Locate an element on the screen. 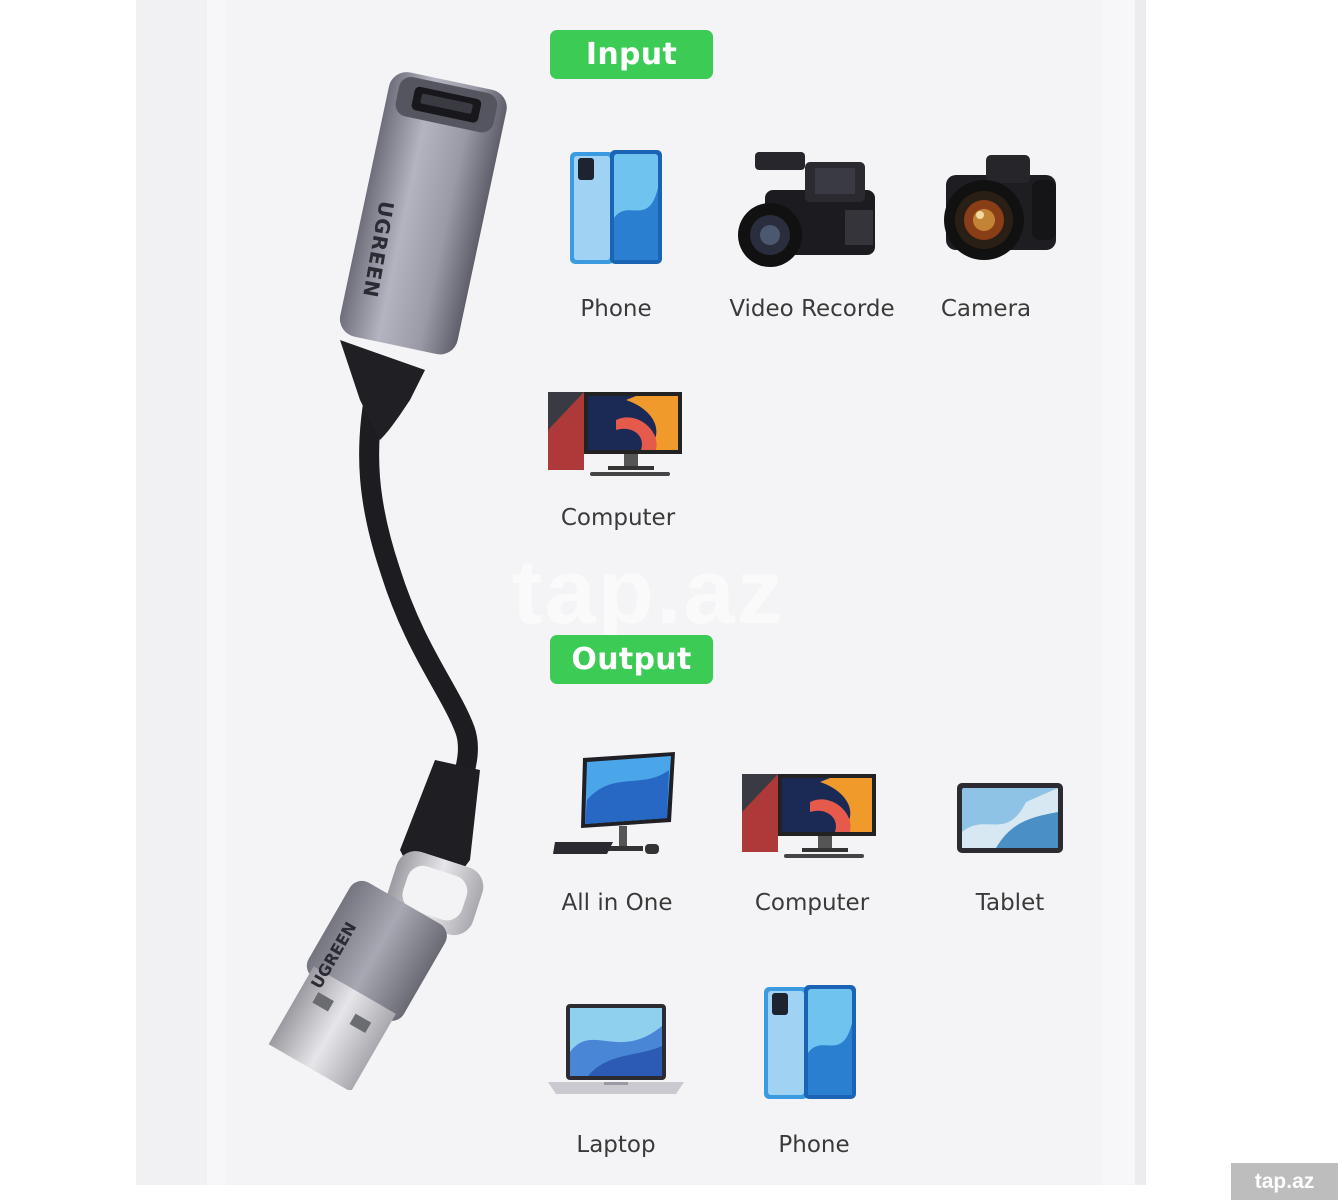 Image resolution: width=1338 pixels, height=1200 pixels. output-device-label: Laptop is located at coordinates (616, 1145).